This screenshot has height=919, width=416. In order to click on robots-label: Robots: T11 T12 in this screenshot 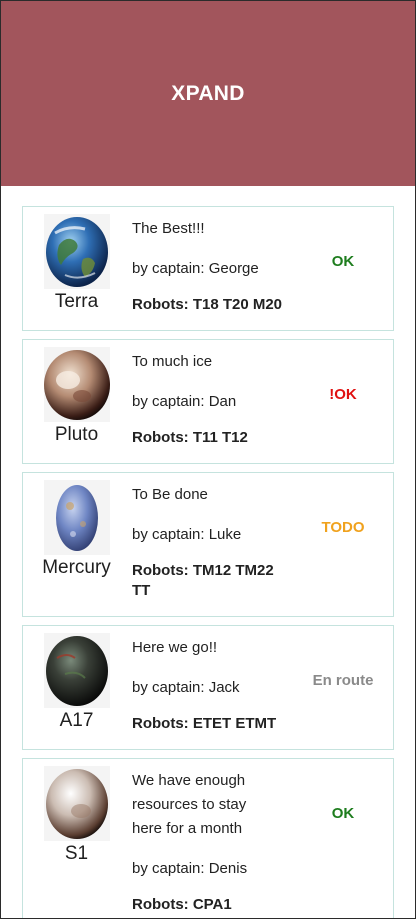, I will do `click(190, 437)`.